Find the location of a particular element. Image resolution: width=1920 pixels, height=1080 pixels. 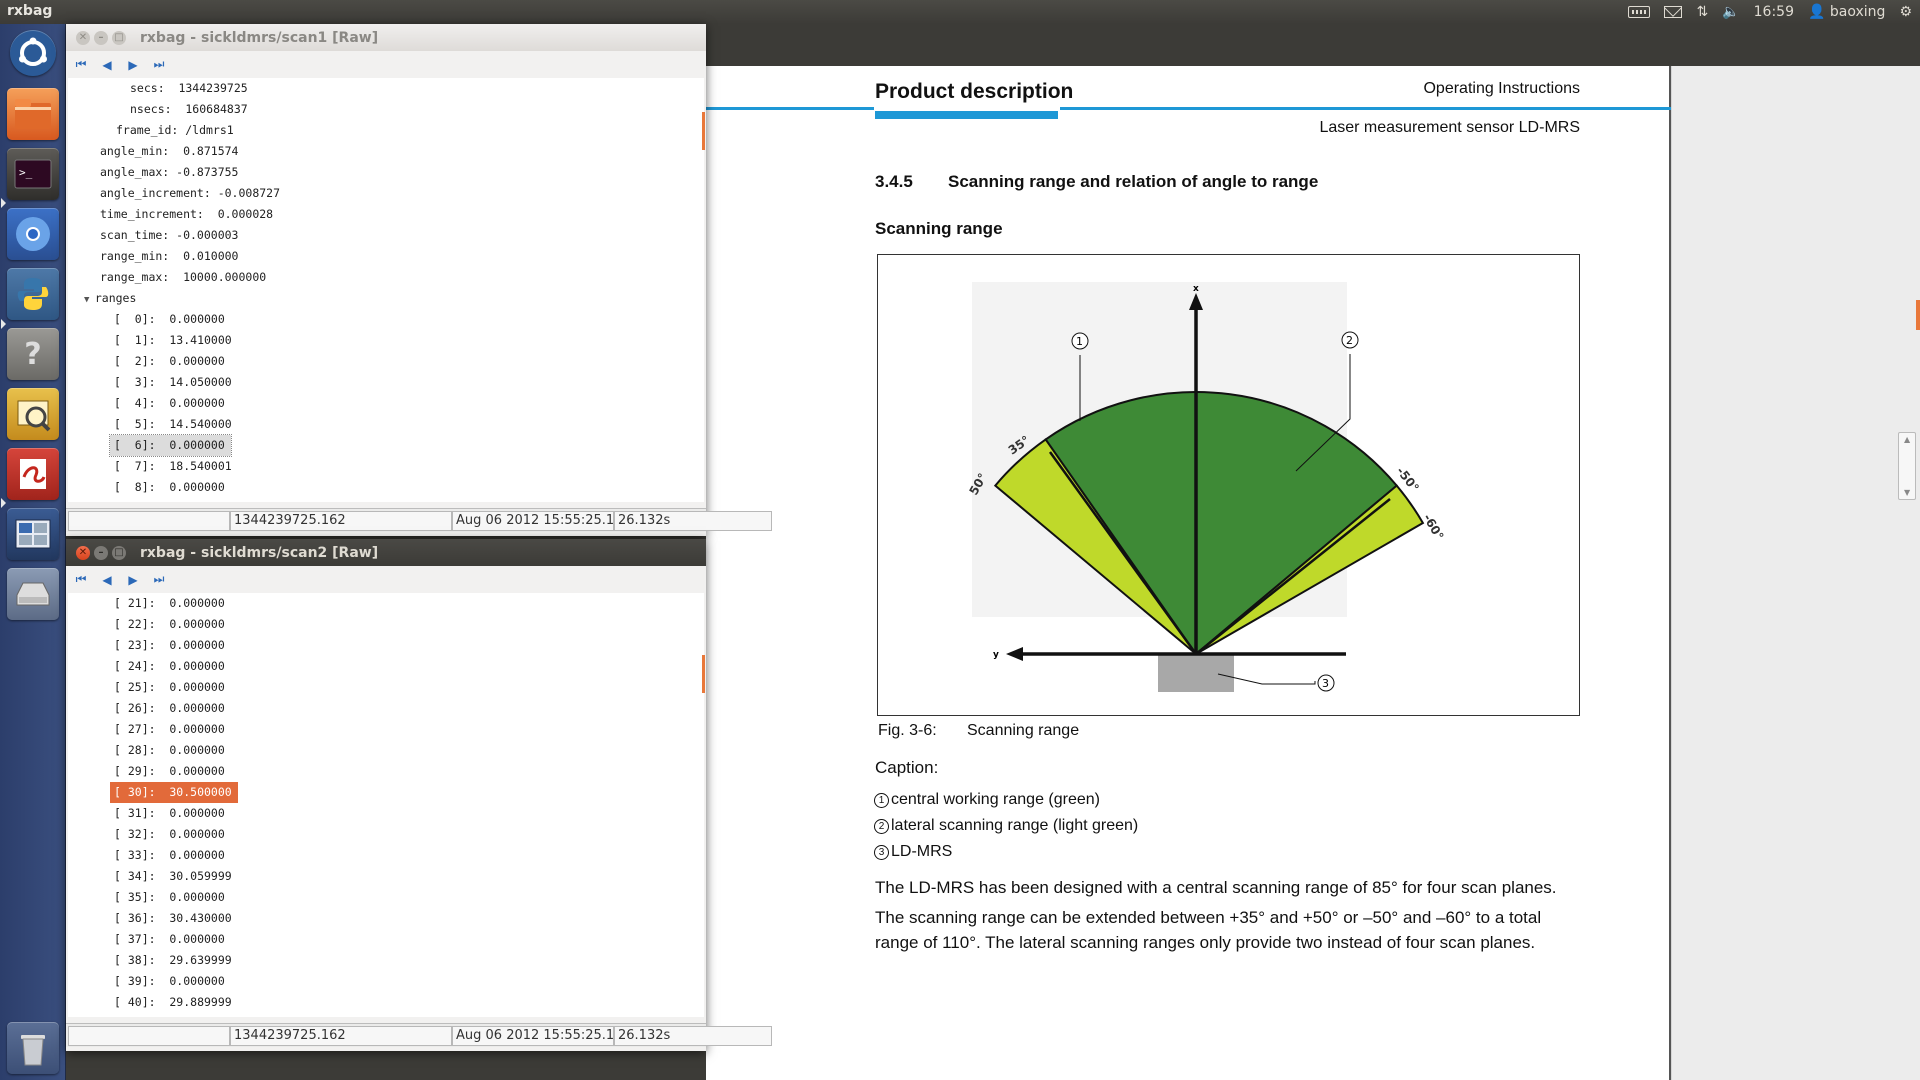

caption-number: 2 is located at coordinates (881, 826).